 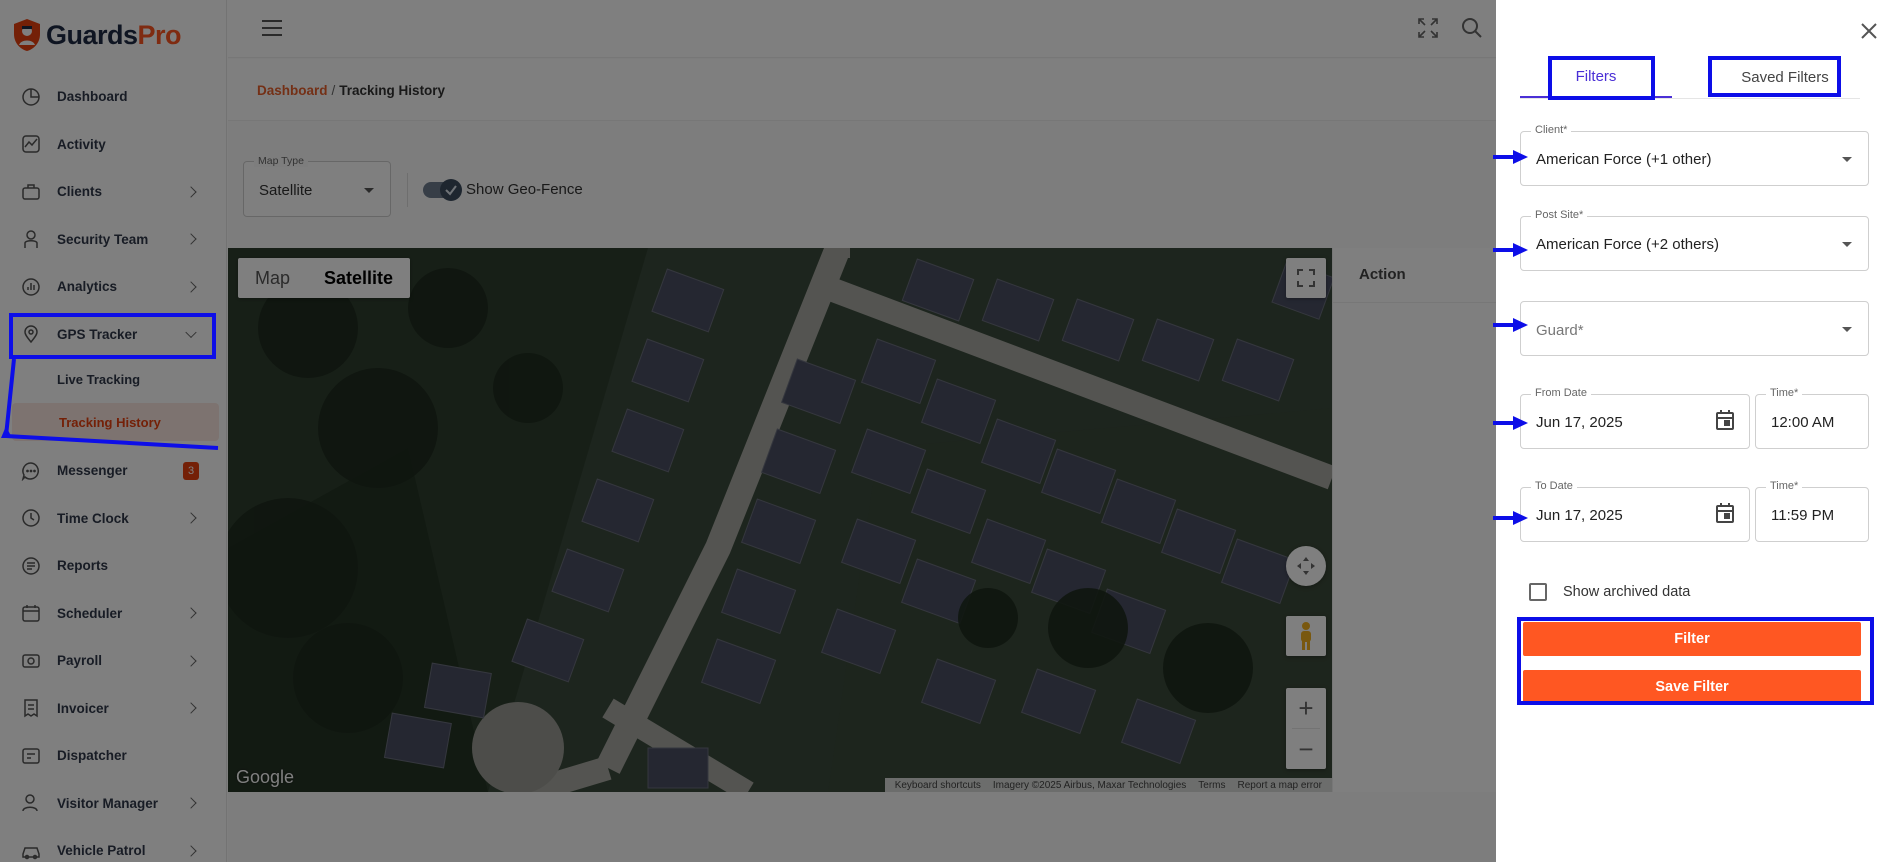 What do you see at coordinates (1554, 486) in the screenshot?
I see `to-date-label: To Date` at bounding box center [1554, 486].